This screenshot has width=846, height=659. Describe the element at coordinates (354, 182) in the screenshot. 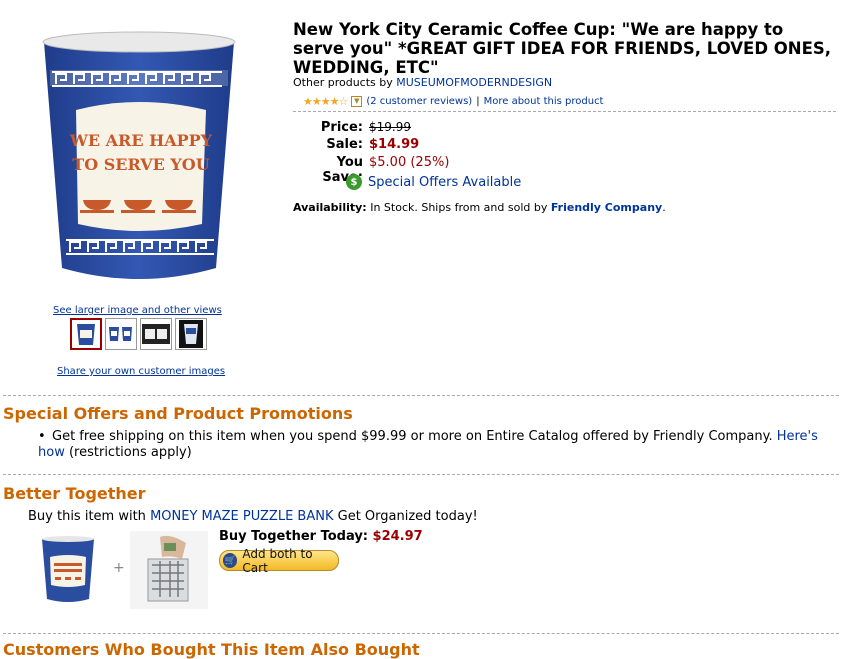

I see `dollar-badge-icon: $` at that location.